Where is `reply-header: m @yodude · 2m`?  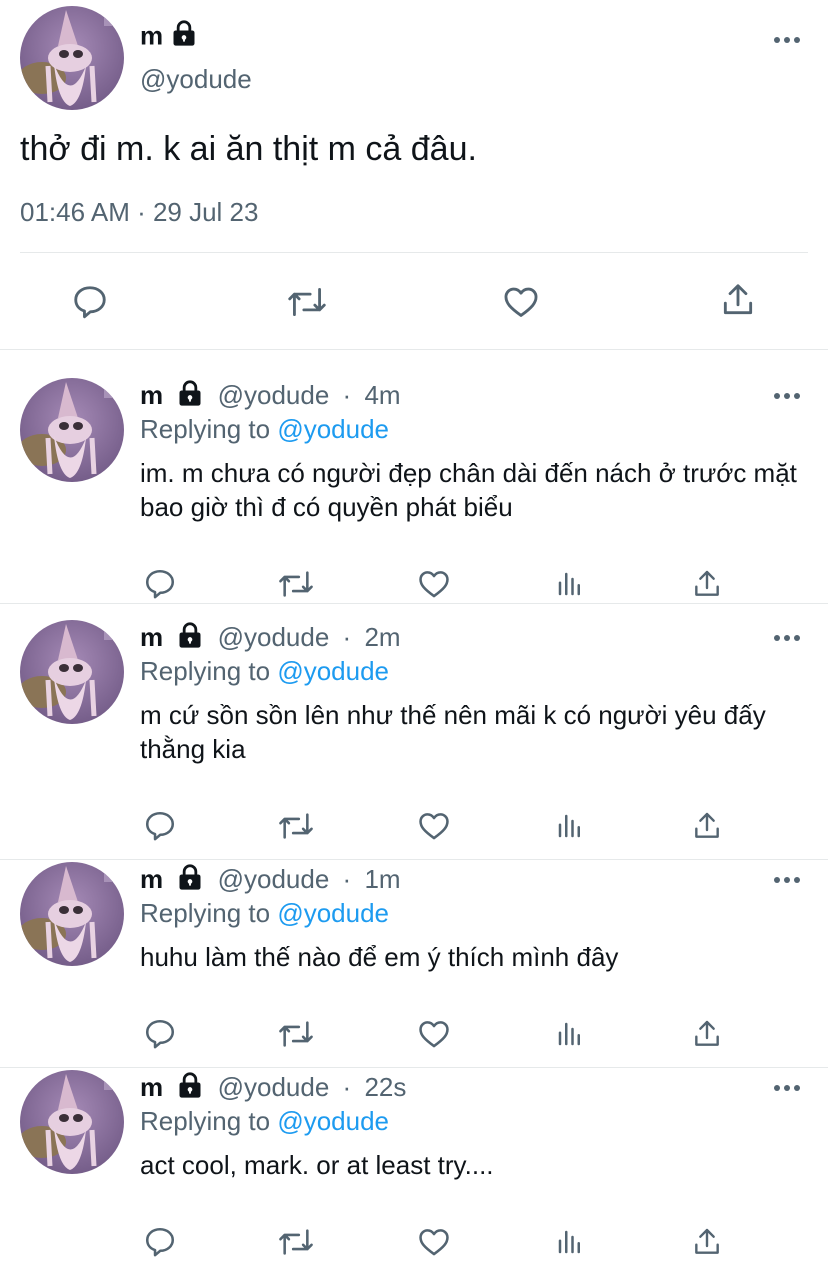 reply-header: m @yodude · 2m is located at coordinates (273, 639).